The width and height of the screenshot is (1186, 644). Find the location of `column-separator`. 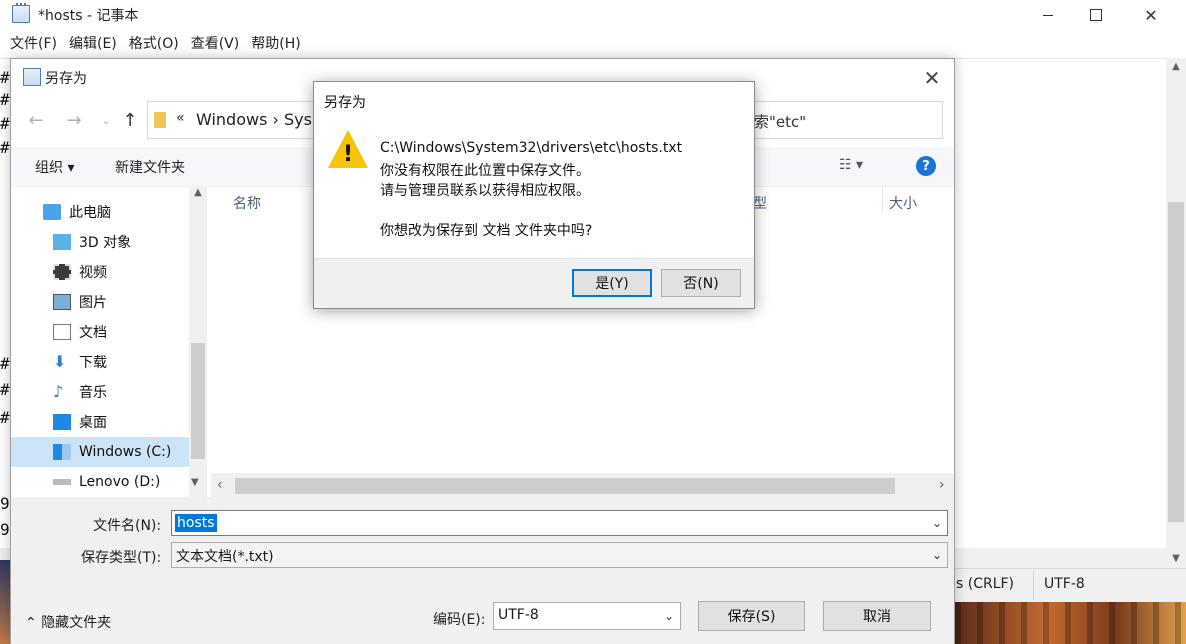

column-separator is located at coordinates (882, 200).